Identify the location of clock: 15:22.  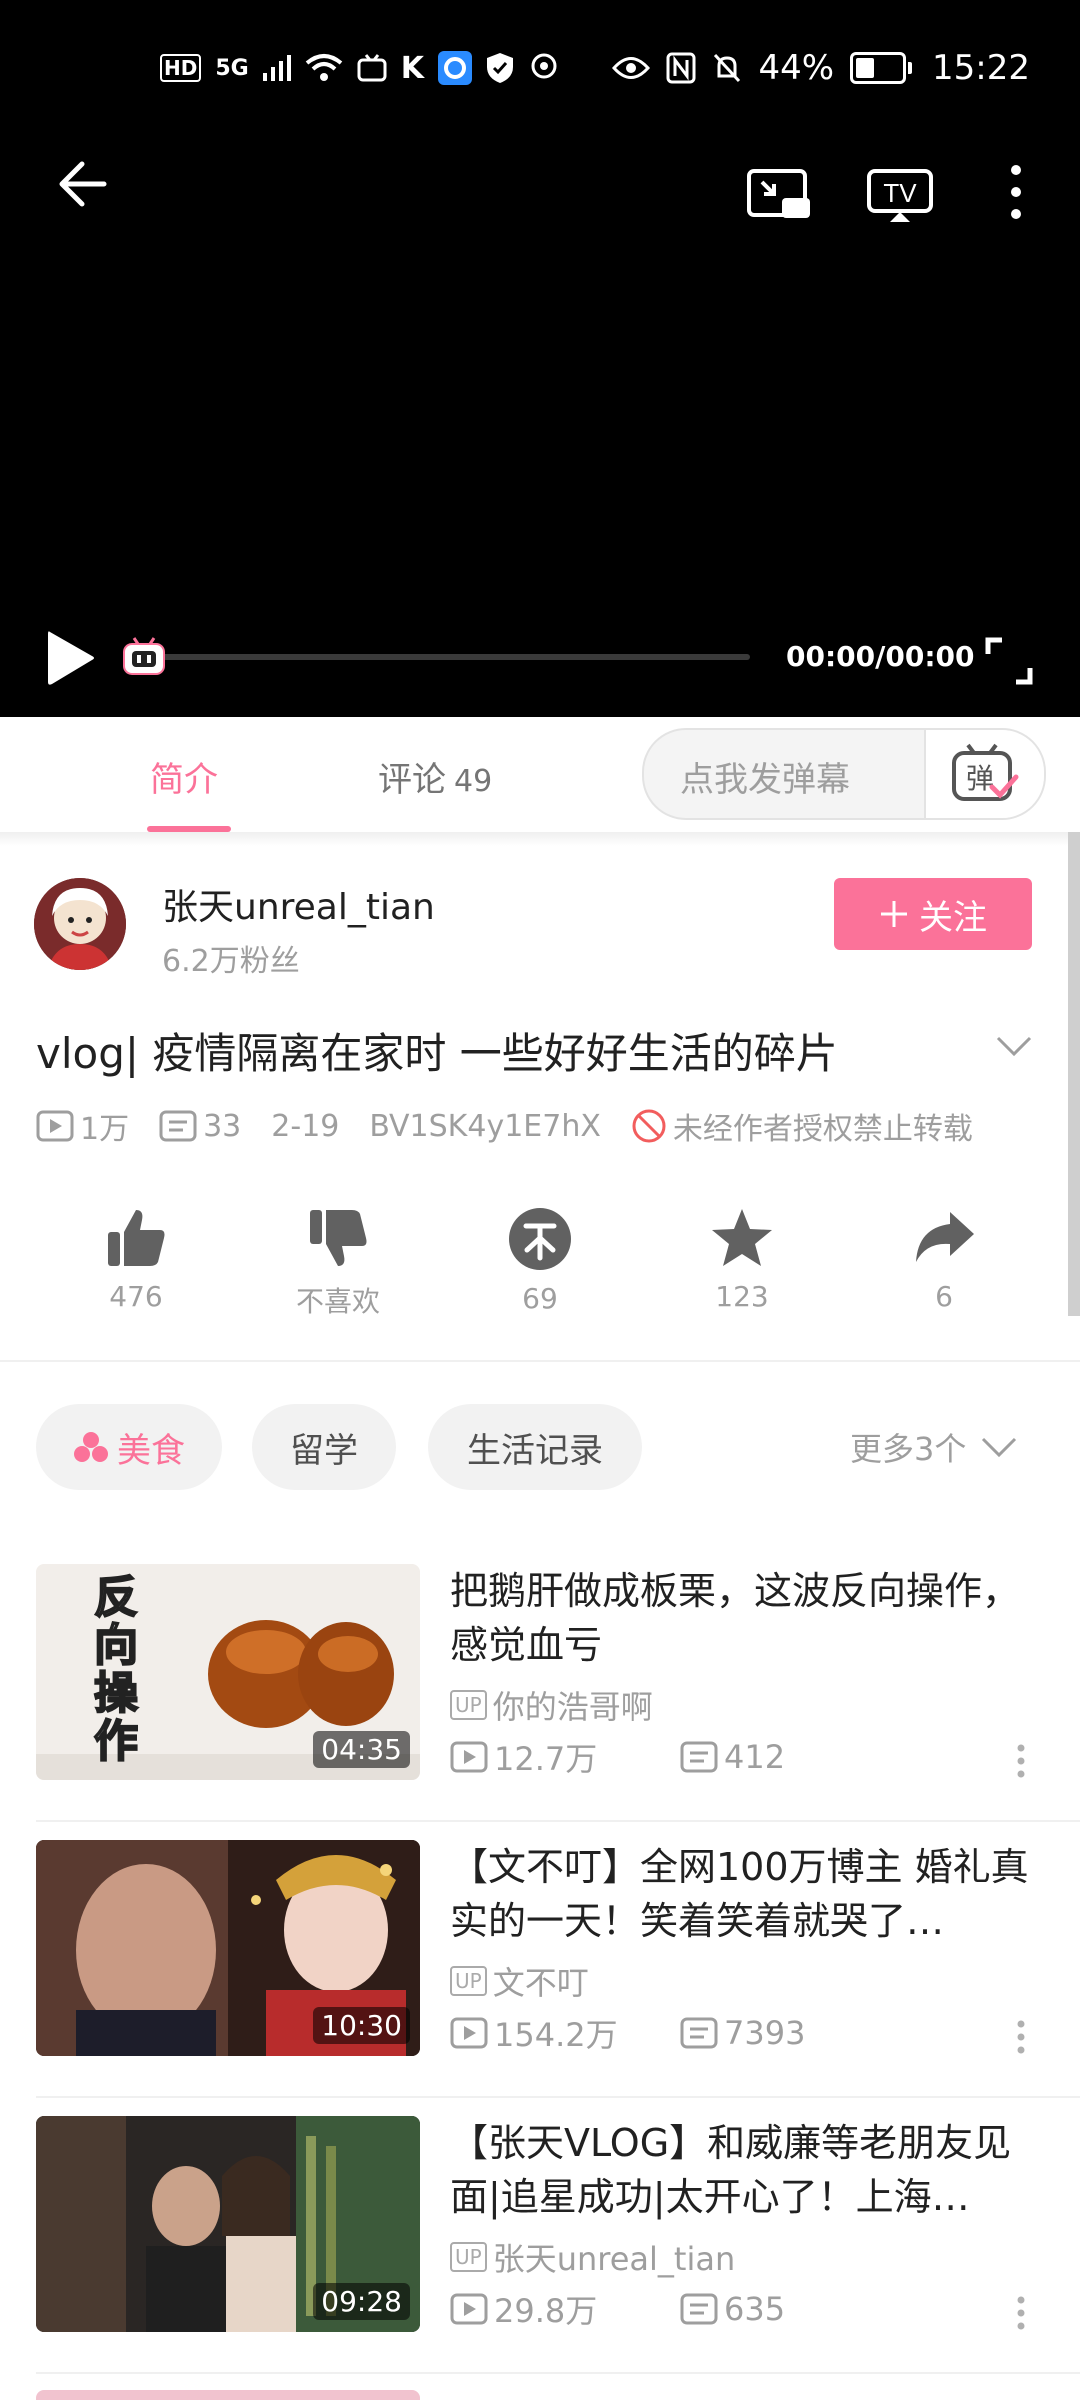
(981, 68).